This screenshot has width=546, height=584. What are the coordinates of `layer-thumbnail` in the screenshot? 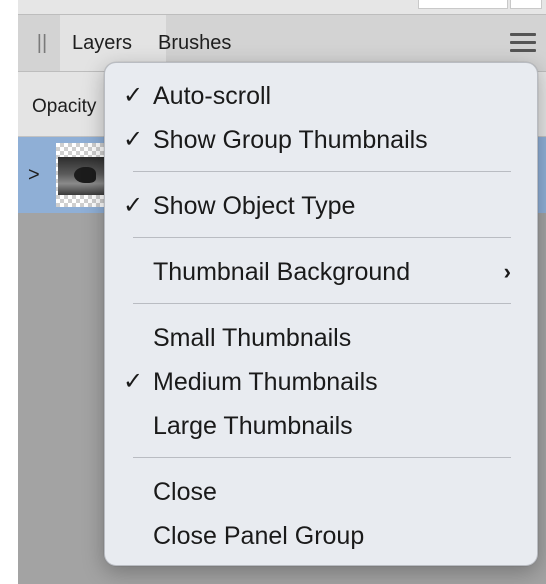 It's located at (83, 175).